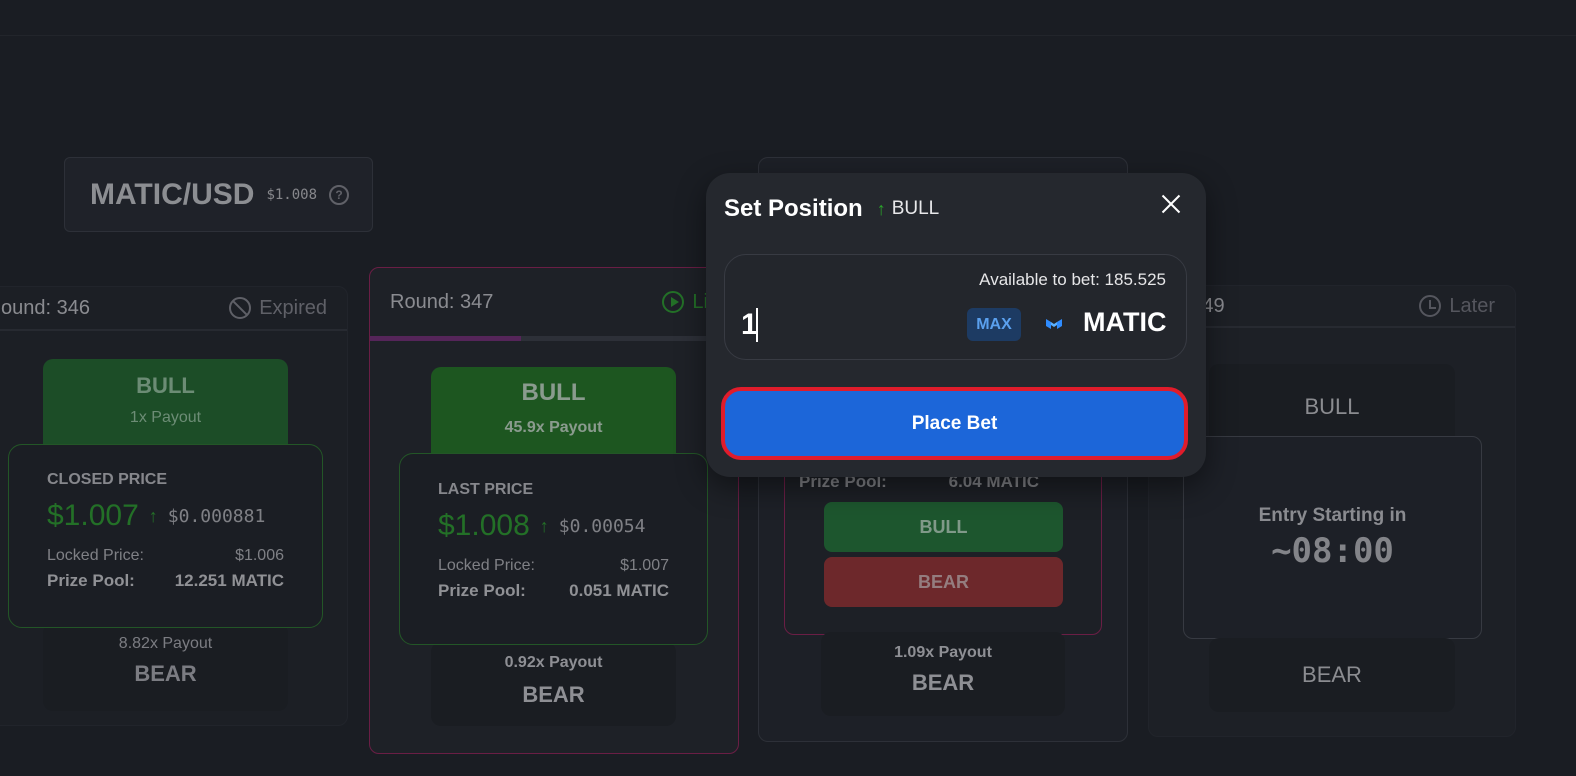 The width and height of the screenshot is (1576, 776). What do you see at coordinates (1332, 550) in the screenshot?
I see `entry-timer: ~08:00` at bounding box center [1332, 550].